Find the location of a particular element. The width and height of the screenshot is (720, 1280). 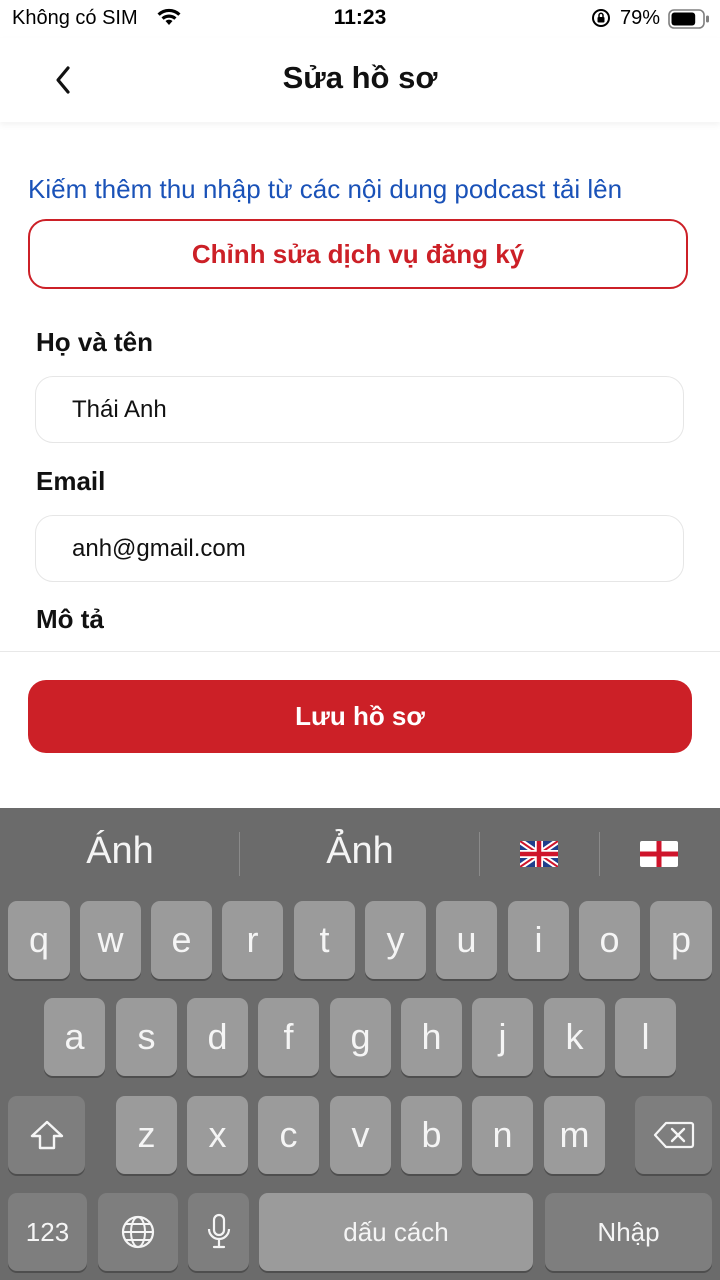

key-k: k is located at coordinates (574, 1037).